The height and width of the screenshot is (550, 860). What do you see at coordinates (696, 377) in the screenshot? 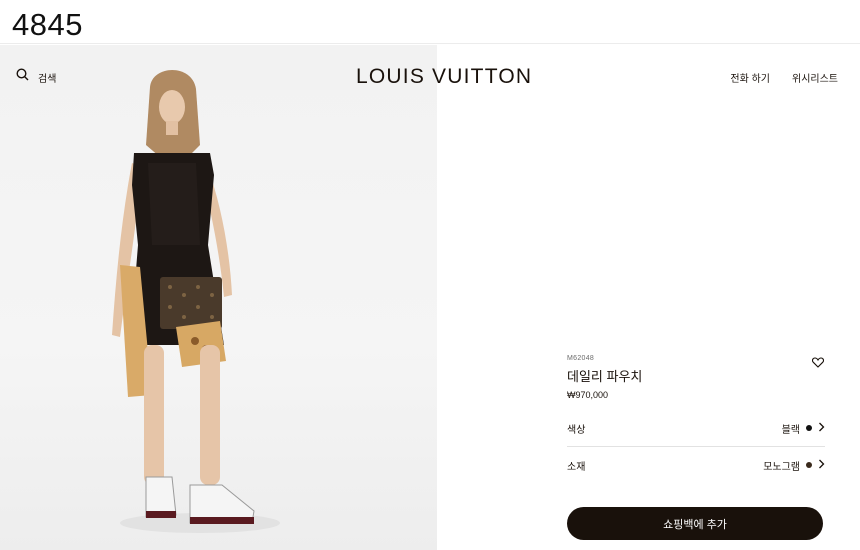
I see `product-info: M62048 데일리 파우치 ₩970,000` at bounding box center [696, 377].